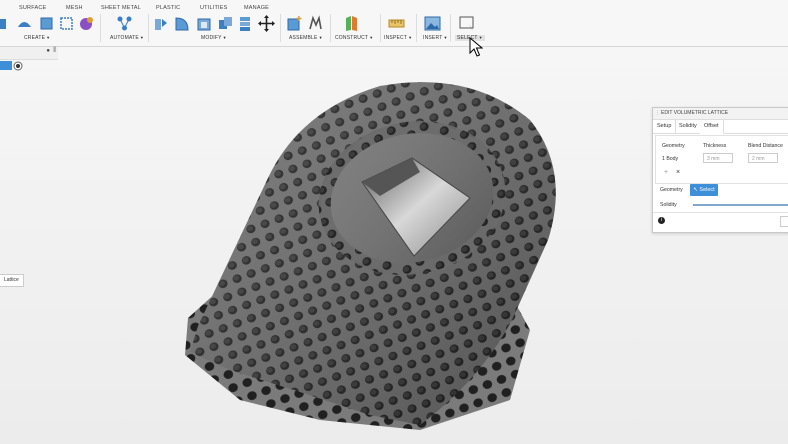 Image resolution: width=788 pixels, height=444 pixels. I want to click on info-icon: i, so click(661, 220).